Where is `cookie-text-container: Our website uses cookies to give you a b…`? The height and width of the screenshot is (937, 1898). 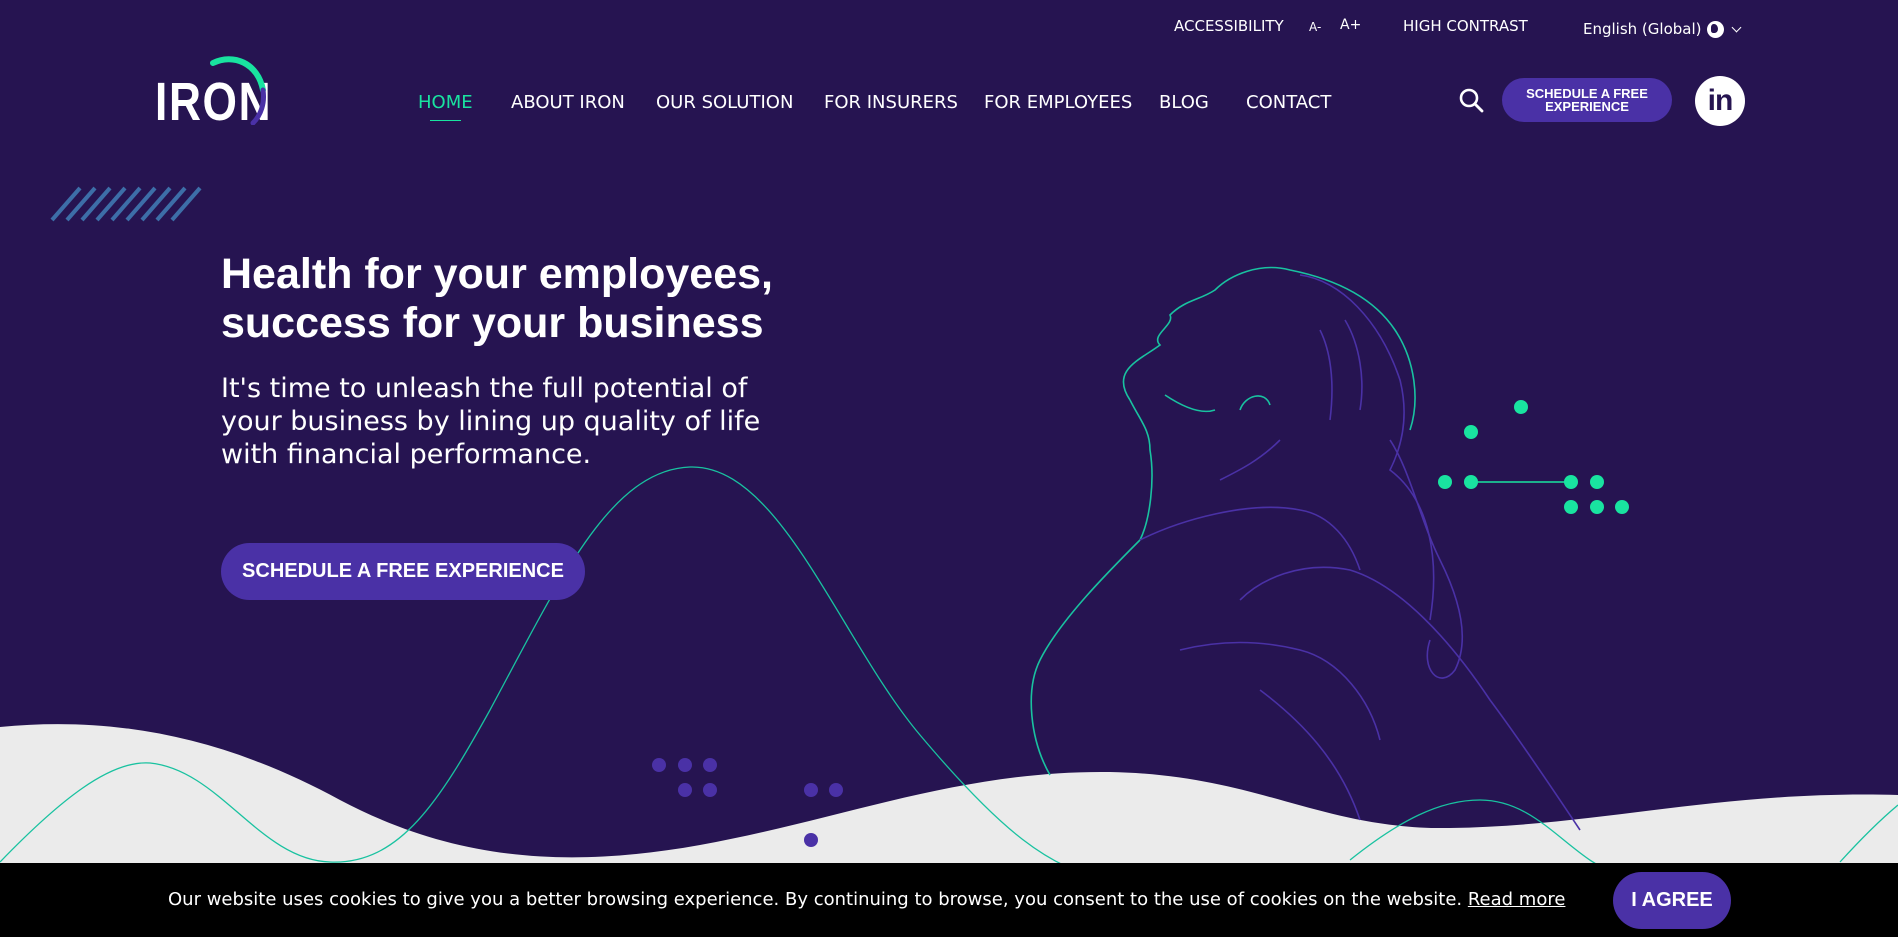 cookie-text-container: Our website uses cookies to give you a b… is located at coordinates (866, 899).